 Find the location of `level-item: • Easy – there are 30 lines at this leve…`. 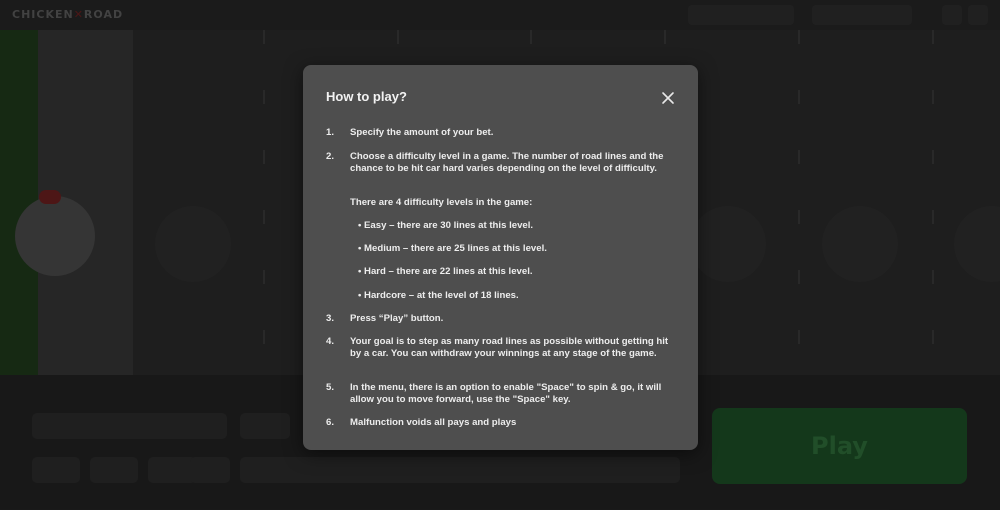

level-item: • Easy – there are 30 lines at this leve… is located at coordinates (446, 225).